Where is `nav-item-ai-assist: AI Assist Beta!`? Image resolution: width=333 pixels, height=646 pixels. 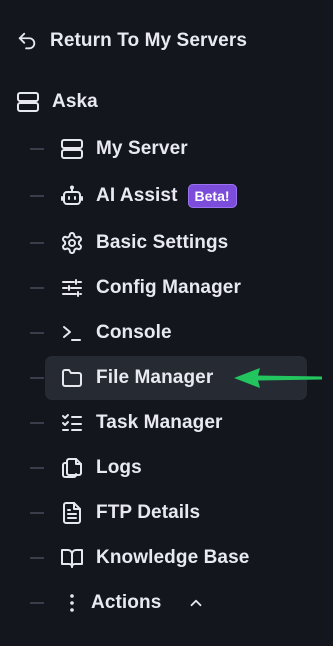
nav-item-ai-assist: AI Assist Beta! is located at coordinates (176, 196).